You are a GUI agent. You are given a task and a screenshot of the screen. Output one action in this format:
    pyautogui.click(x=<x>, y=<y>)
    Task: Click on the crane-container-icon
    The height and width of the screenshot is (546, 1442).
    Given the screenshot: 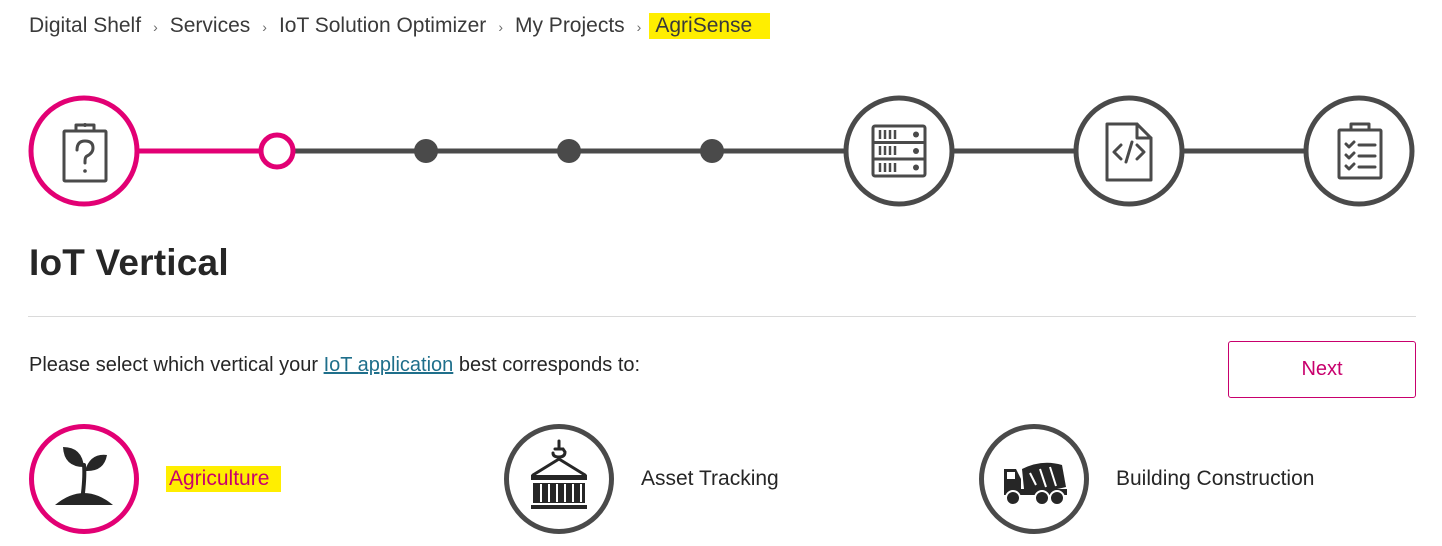 What is the action you would take?
    pyautogui.click(x=559, y=478)
    